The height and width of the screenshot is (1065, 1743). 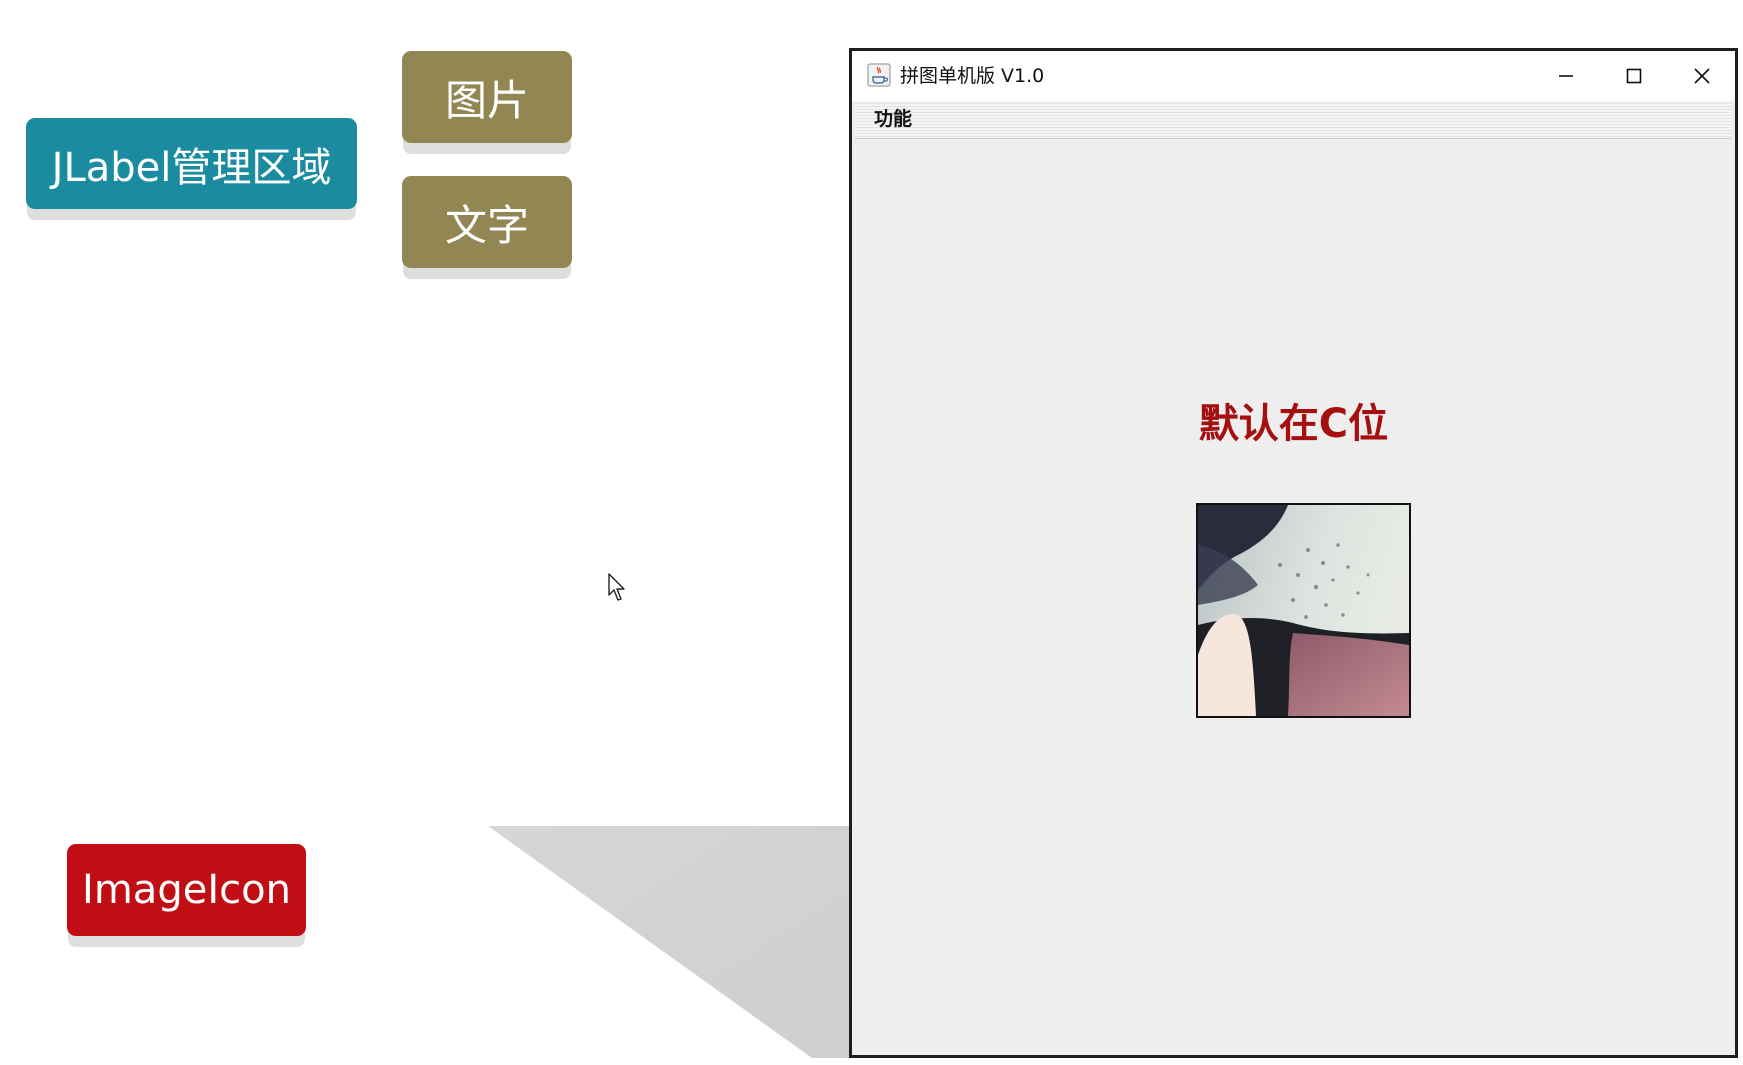 What do you see at coordinates (1293, 424) in the screenshot?
I see `center-text-label: 默认在C位` at bounding box center [1293, 424].